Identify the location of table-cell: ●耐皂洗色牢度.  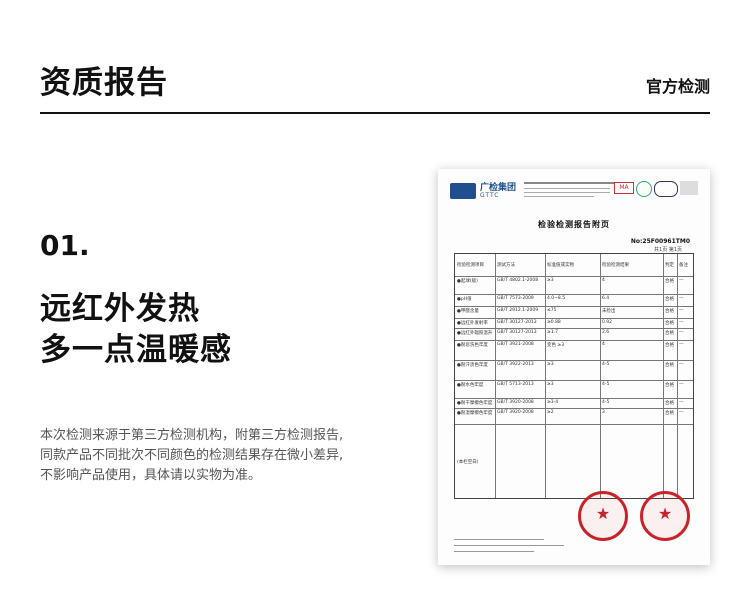
(472, 345).